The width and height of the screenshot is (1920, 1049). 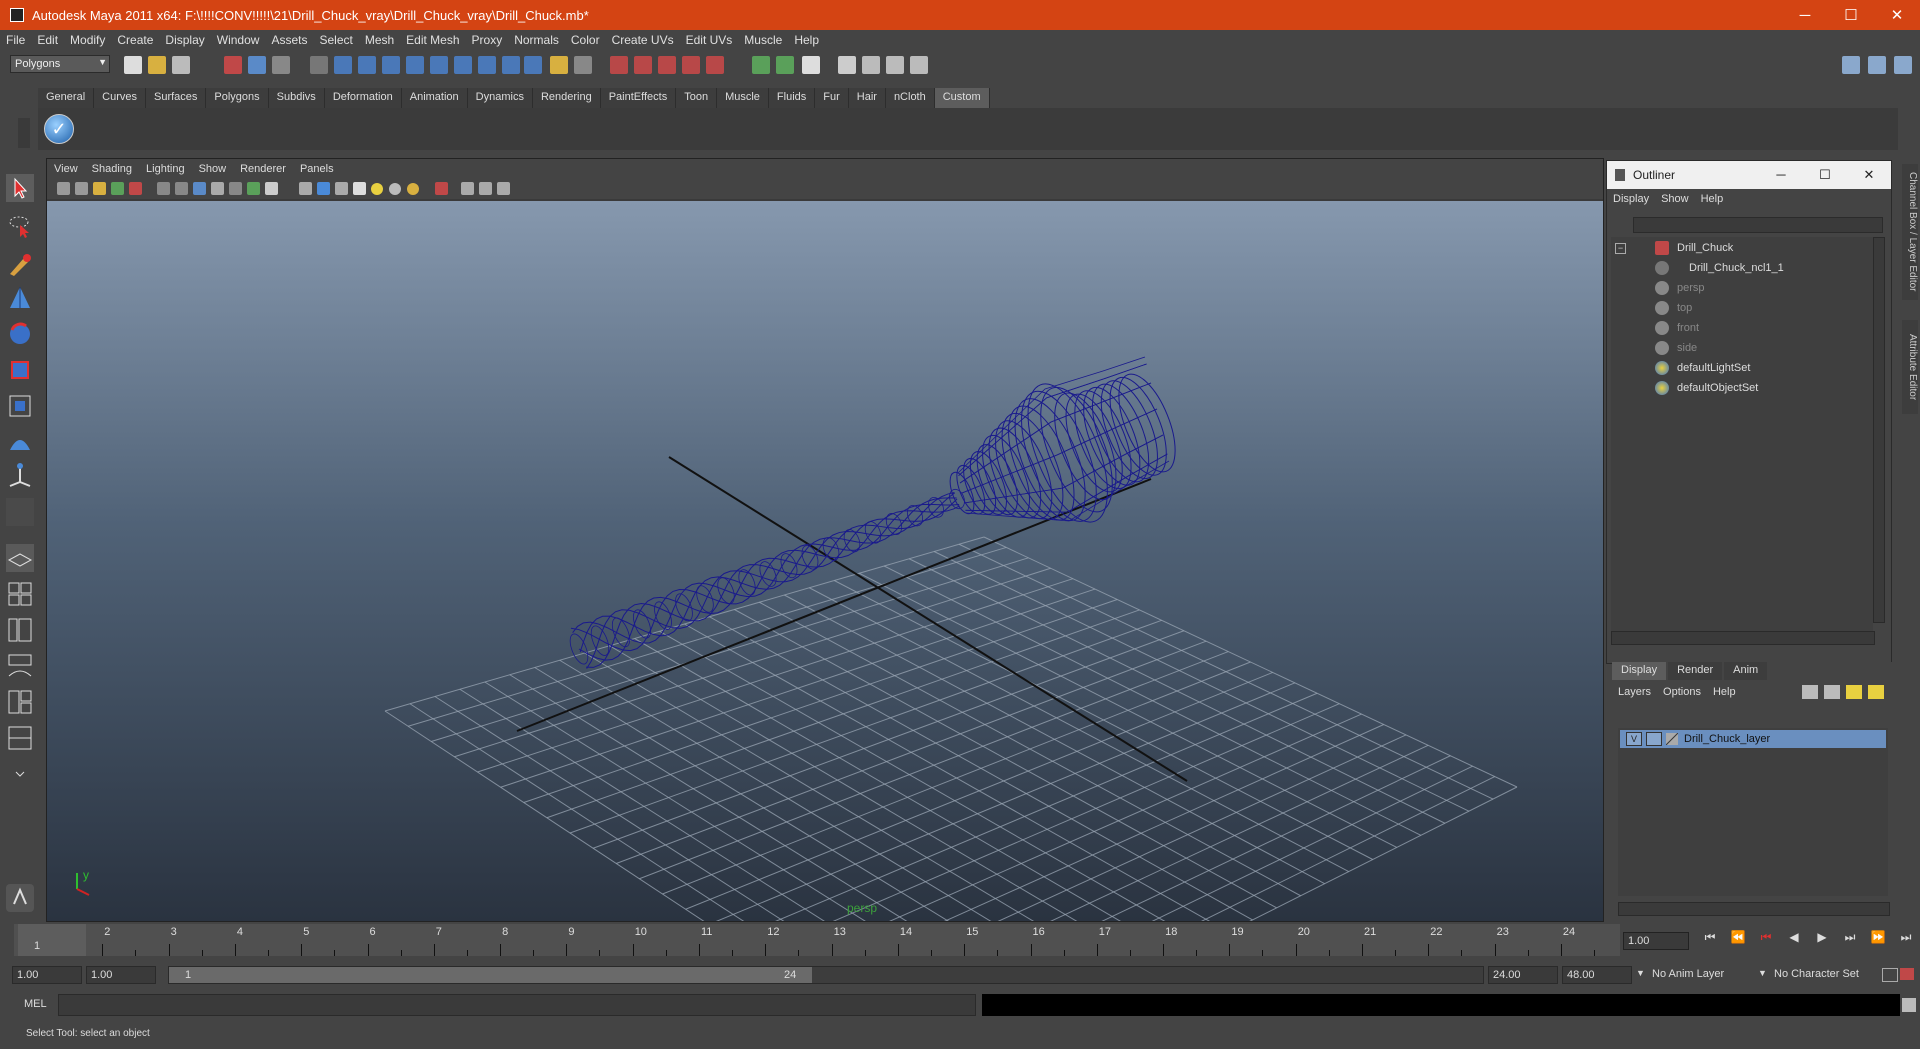 What do you see at coordinates (643, 65) in the screenshot?
I see `snap-curve-icon` at bounding box center [643, 65].